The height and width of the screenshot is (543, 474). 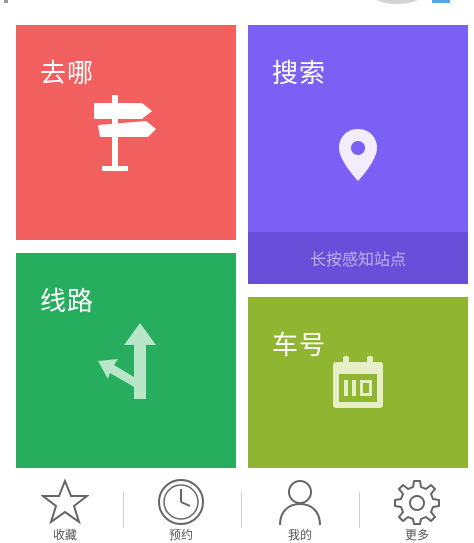 I want to click on user-icon, so click(x=300, y=503).